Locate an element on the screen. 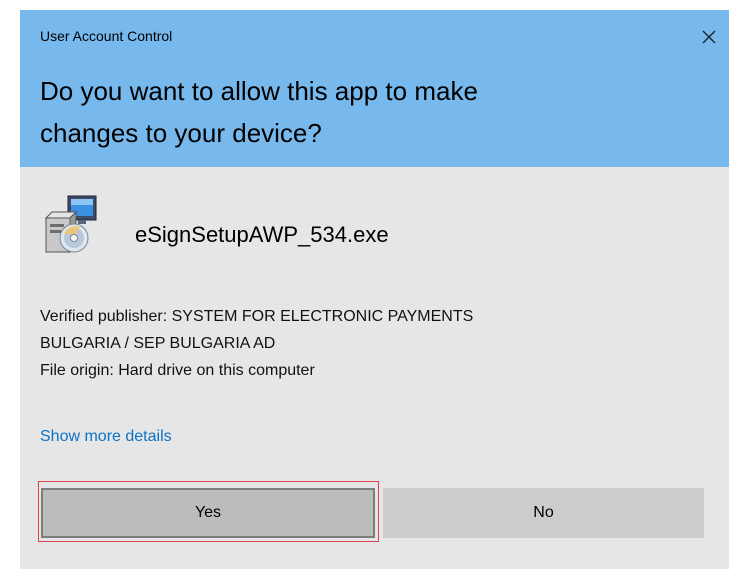 The image size is (729, 569). file-origin: File origin: Hard drive on this computer is located at coordinates (177, 370).